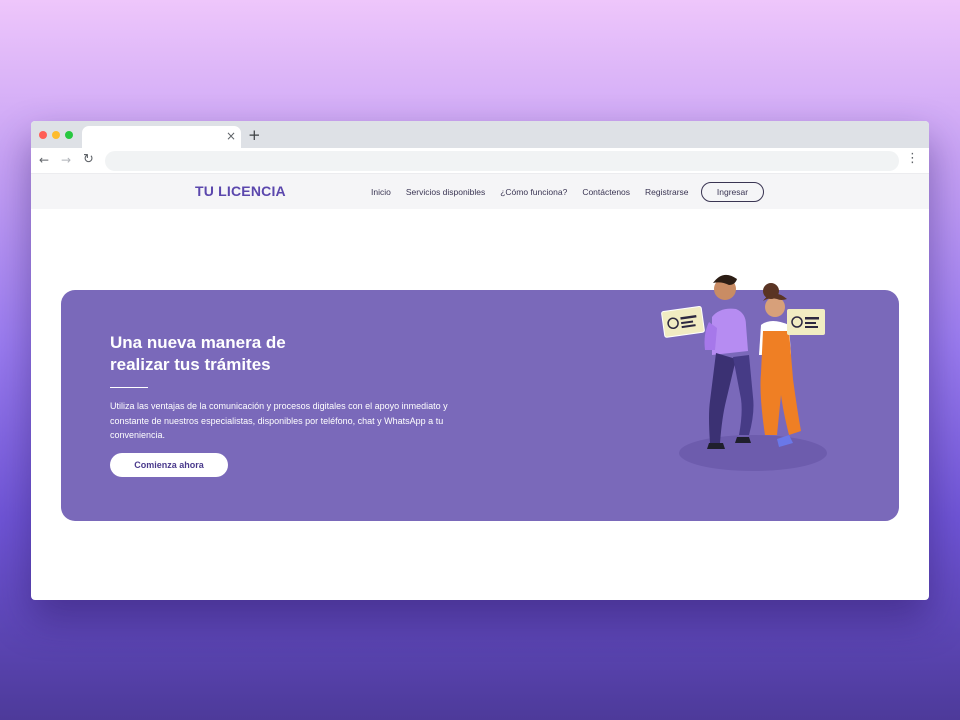 The image size is (960, 720). Describe the element at coordinates (129, 387) in the screenshot. I see `hero-divider` at that location.